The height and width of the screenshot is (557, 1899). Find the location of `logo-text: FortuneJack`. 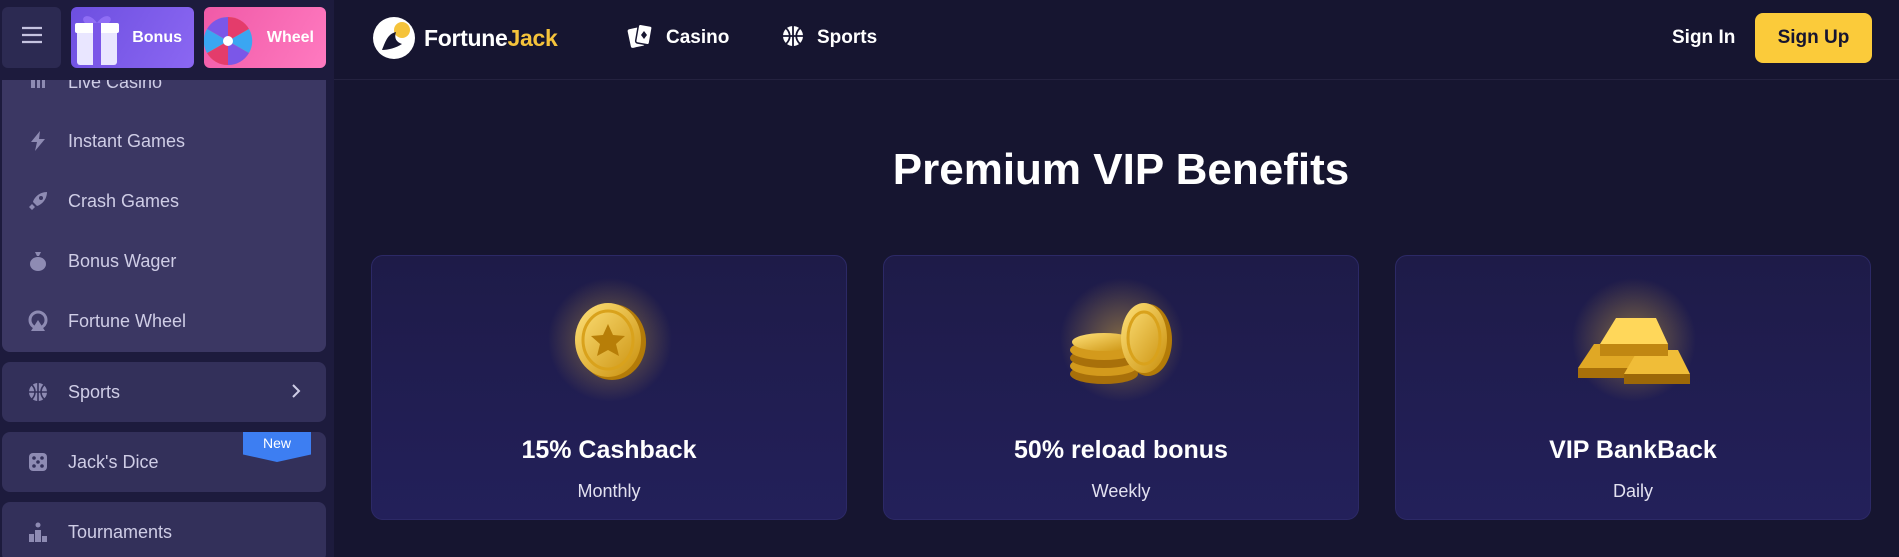

logo-text: FortuneJack is located at coordinates (491, 37).